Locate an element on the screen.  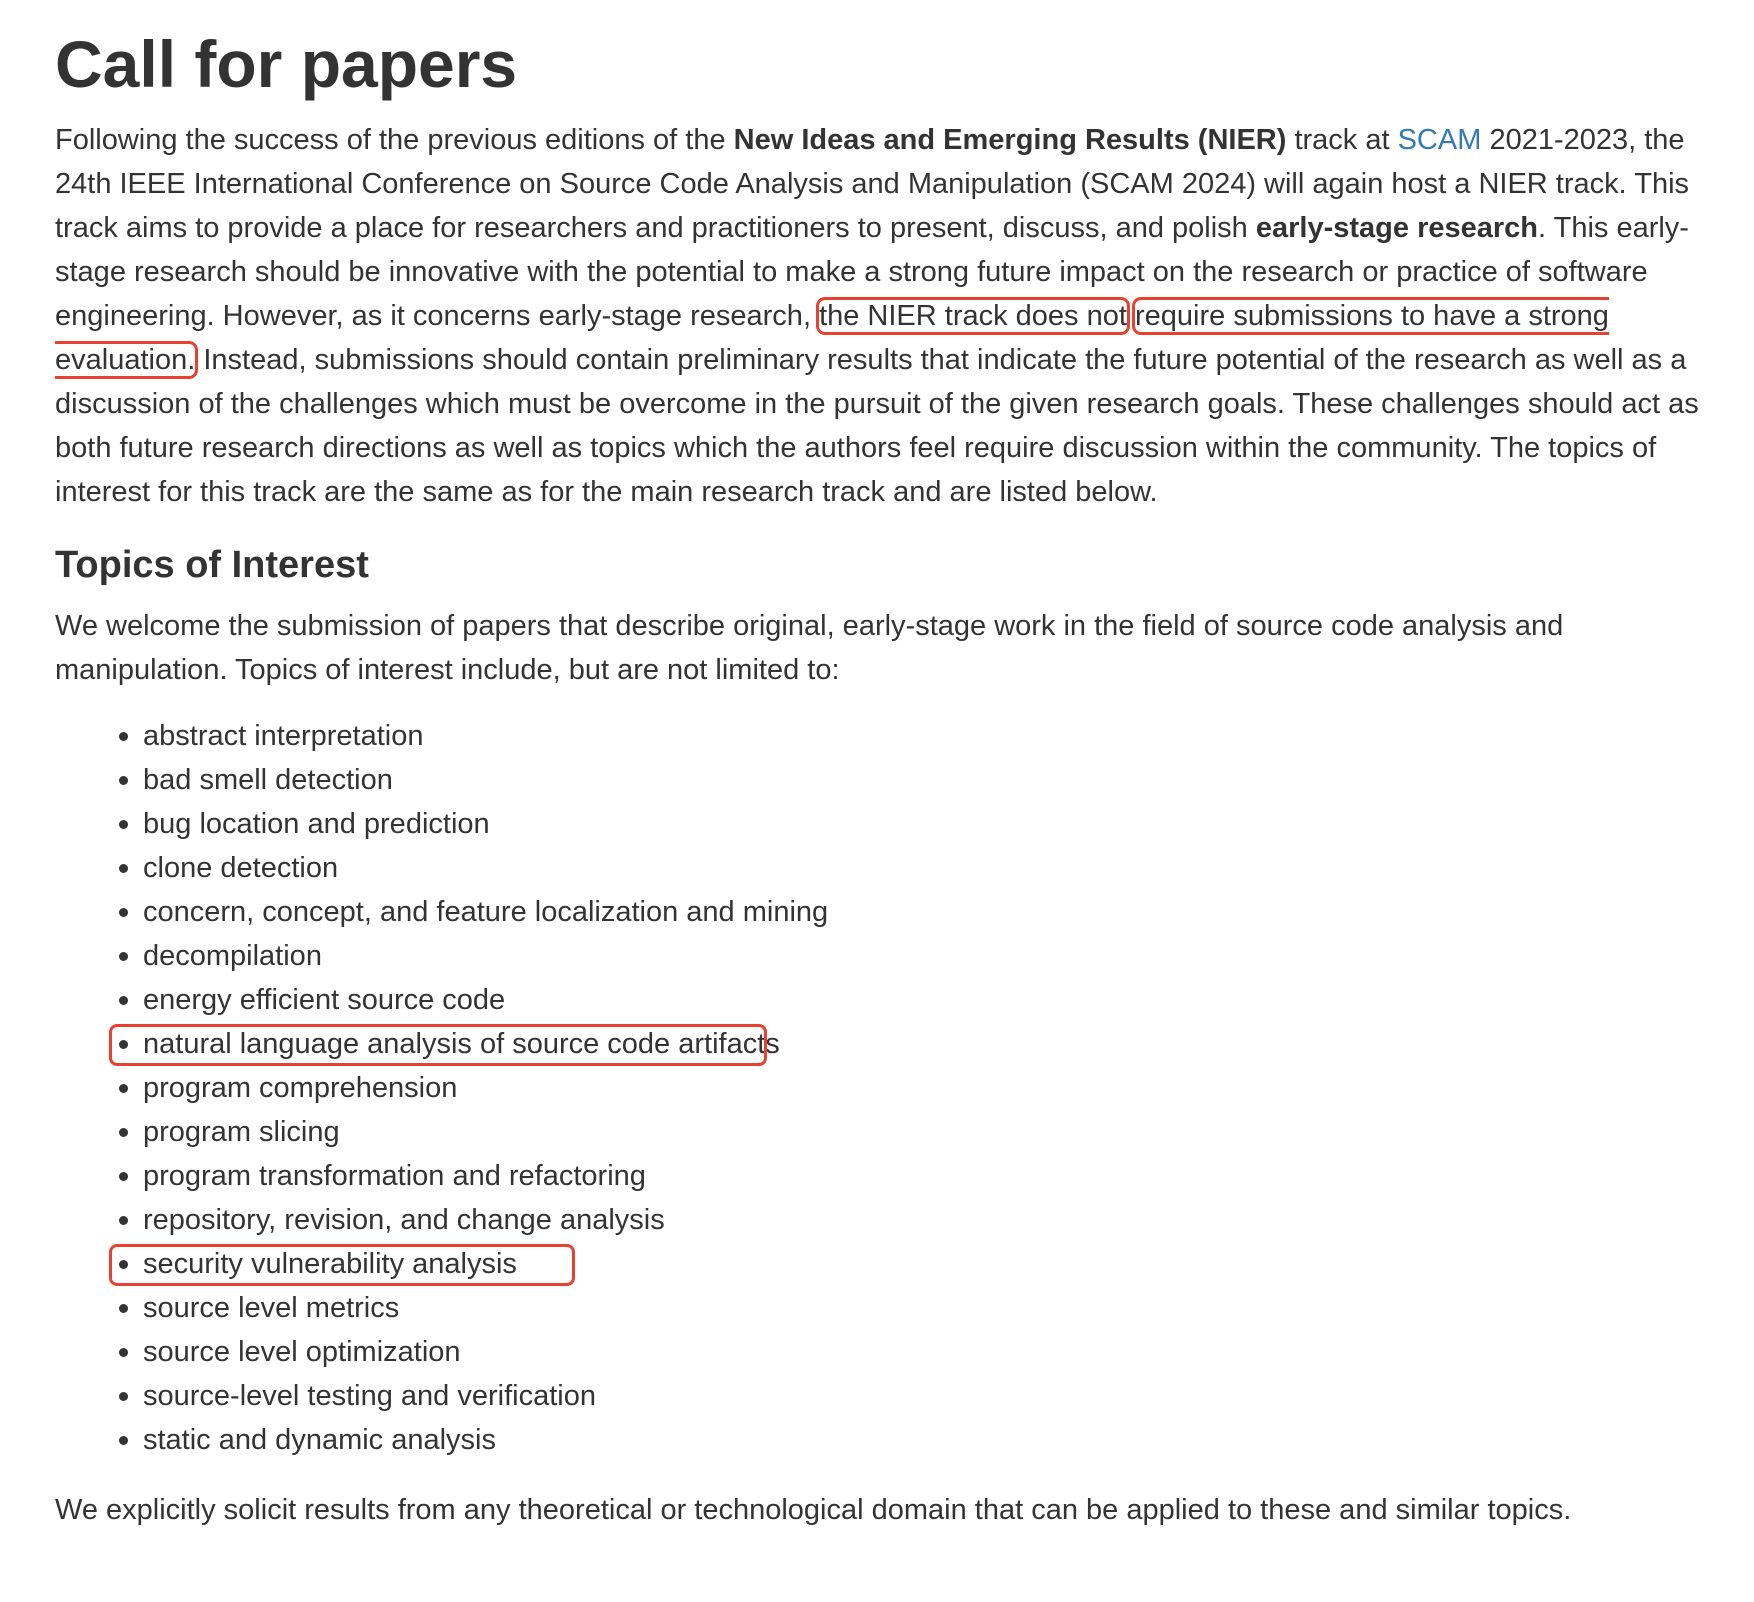
intro-bold-early-stage: early-stage research is located at coordinates (1397, 228).